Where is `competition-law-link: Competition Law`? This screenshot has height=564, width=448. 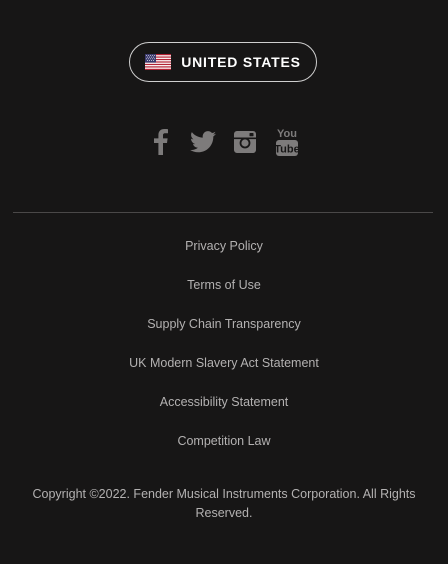
competition-law-link: Competition Law is located at coordinates (223, 441).